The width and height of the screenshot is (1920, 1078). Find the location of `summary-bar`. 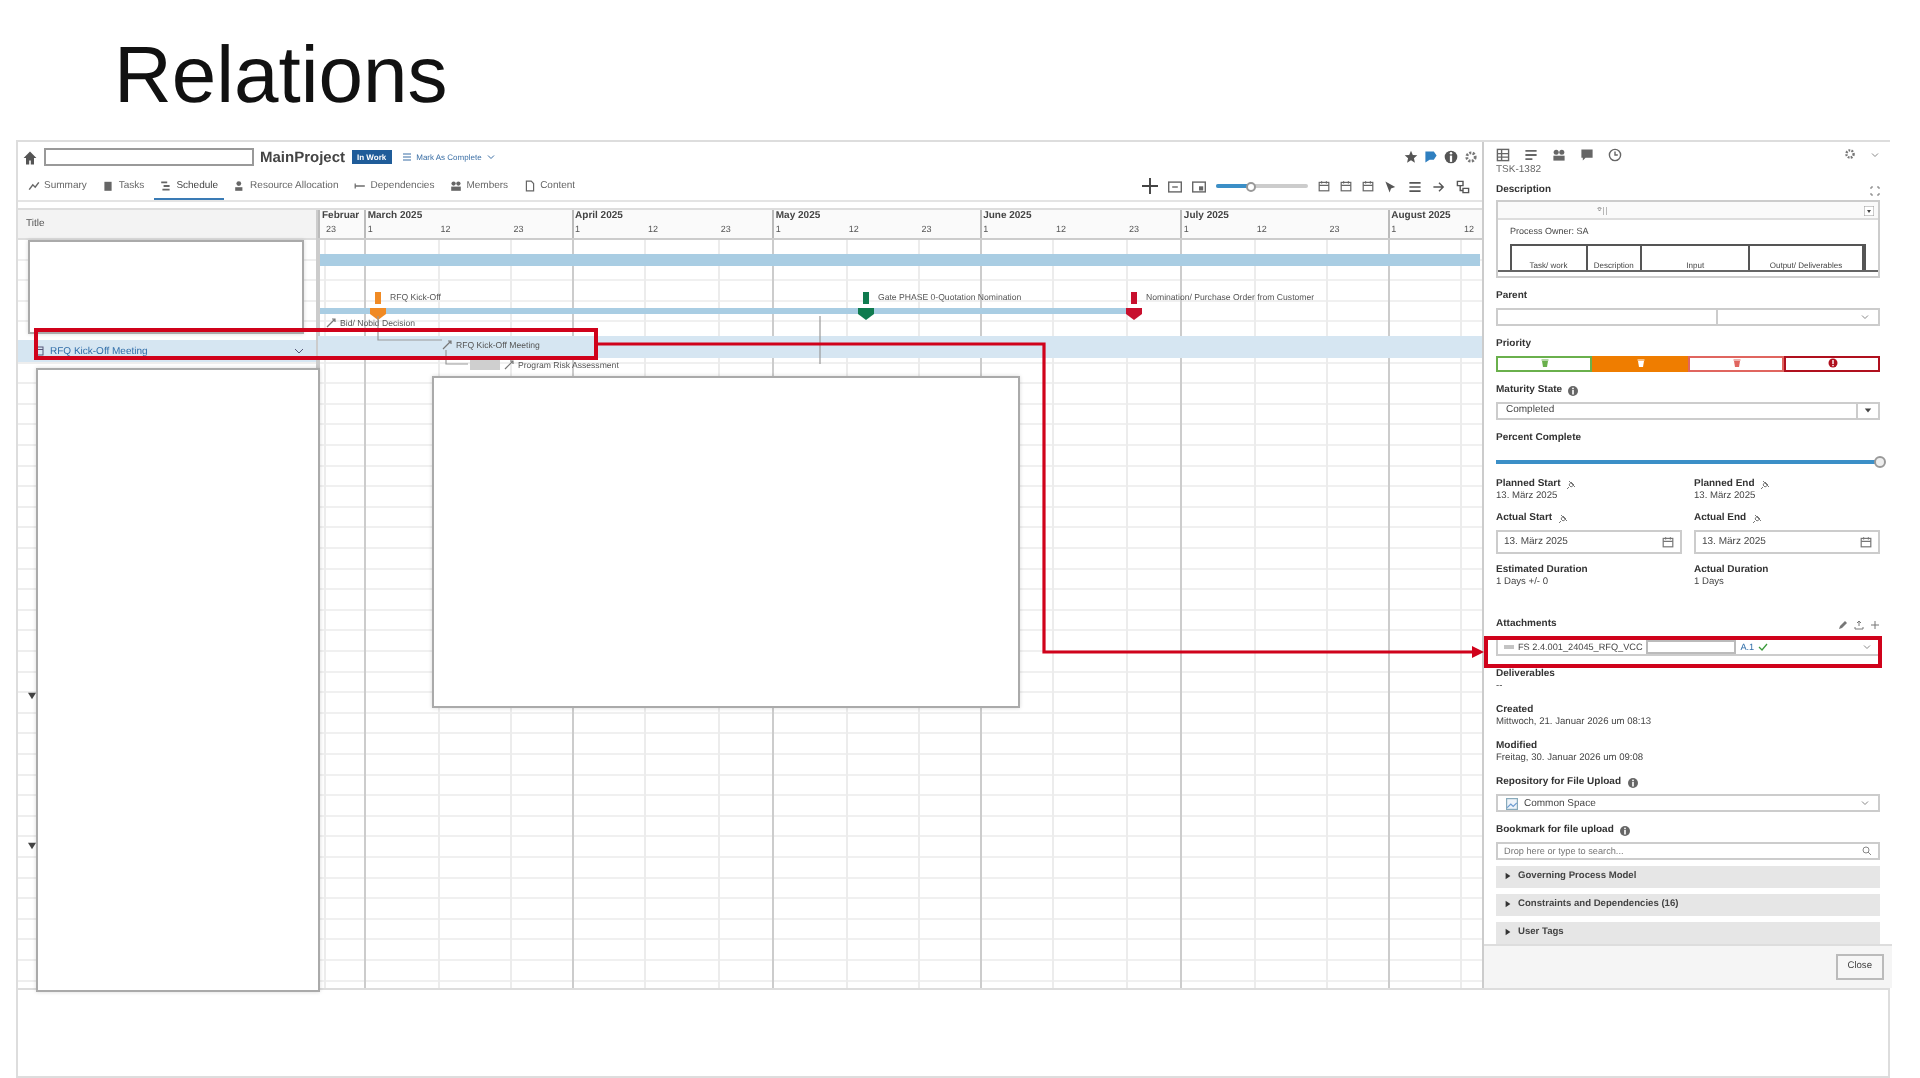

summary-bar is located at coordinates (725, 311).